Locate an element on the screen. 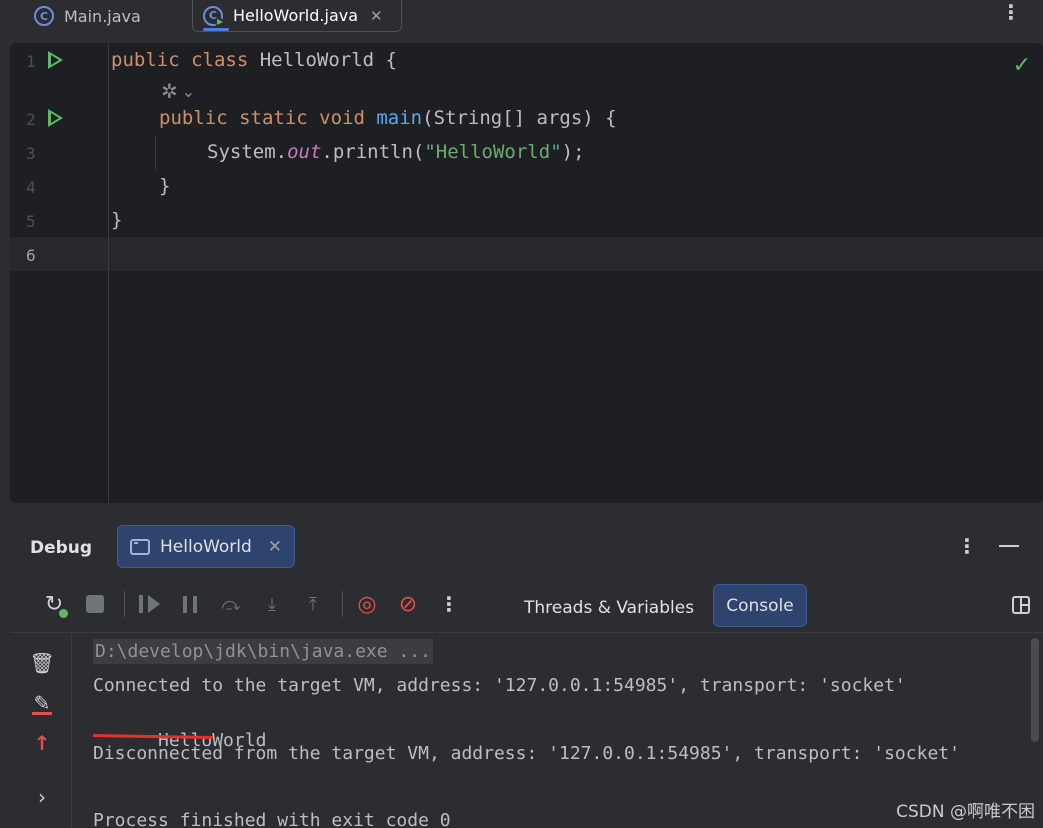 The image size is (1043, 828). session-label: HelloWorld is located at coordinates (206, 546).